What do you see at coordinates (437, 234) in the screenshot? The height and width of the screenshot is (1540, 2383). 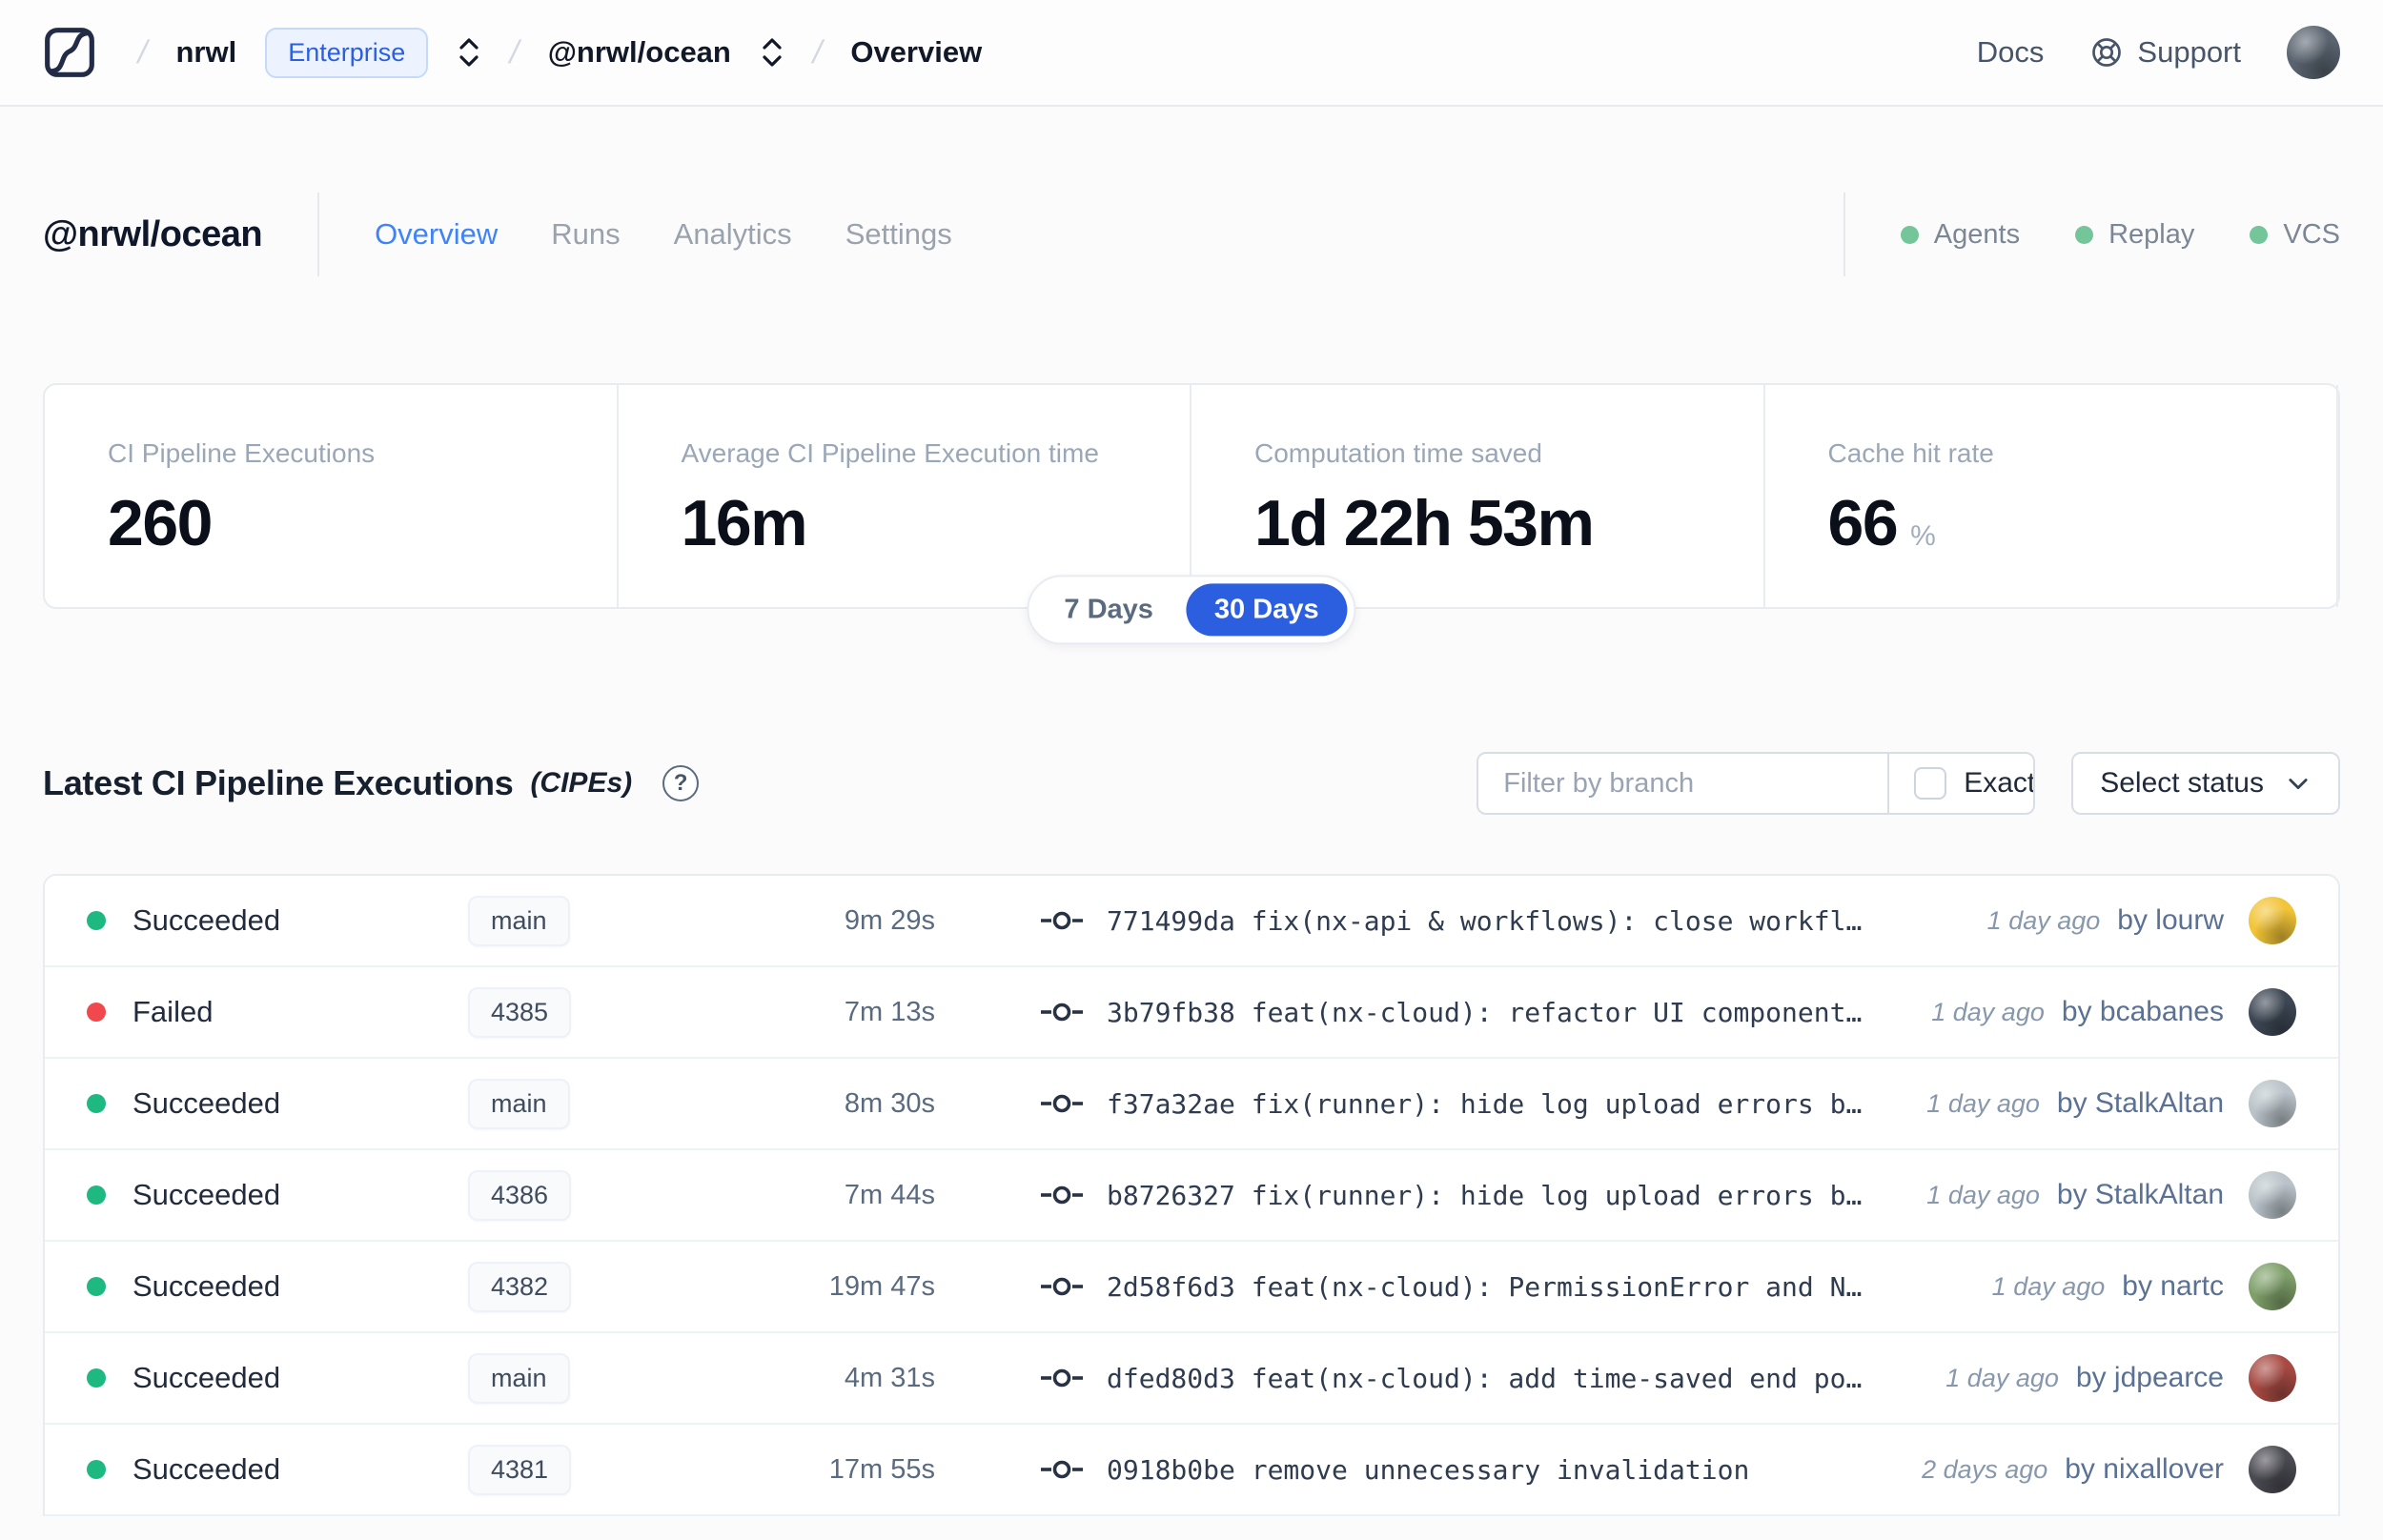 I see `tab-overview: Overview` at bounding box center [437, 234].